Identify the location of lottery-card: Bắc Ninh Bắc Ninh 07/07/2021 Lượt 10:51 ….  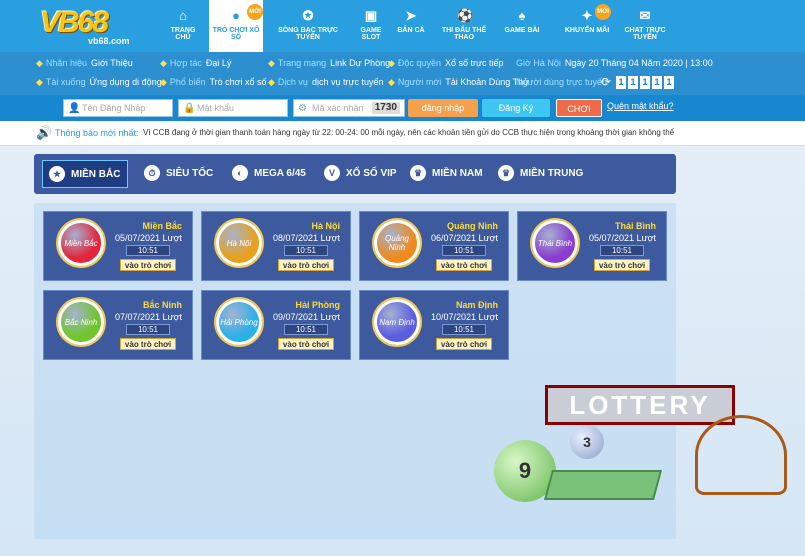
(118, 325).